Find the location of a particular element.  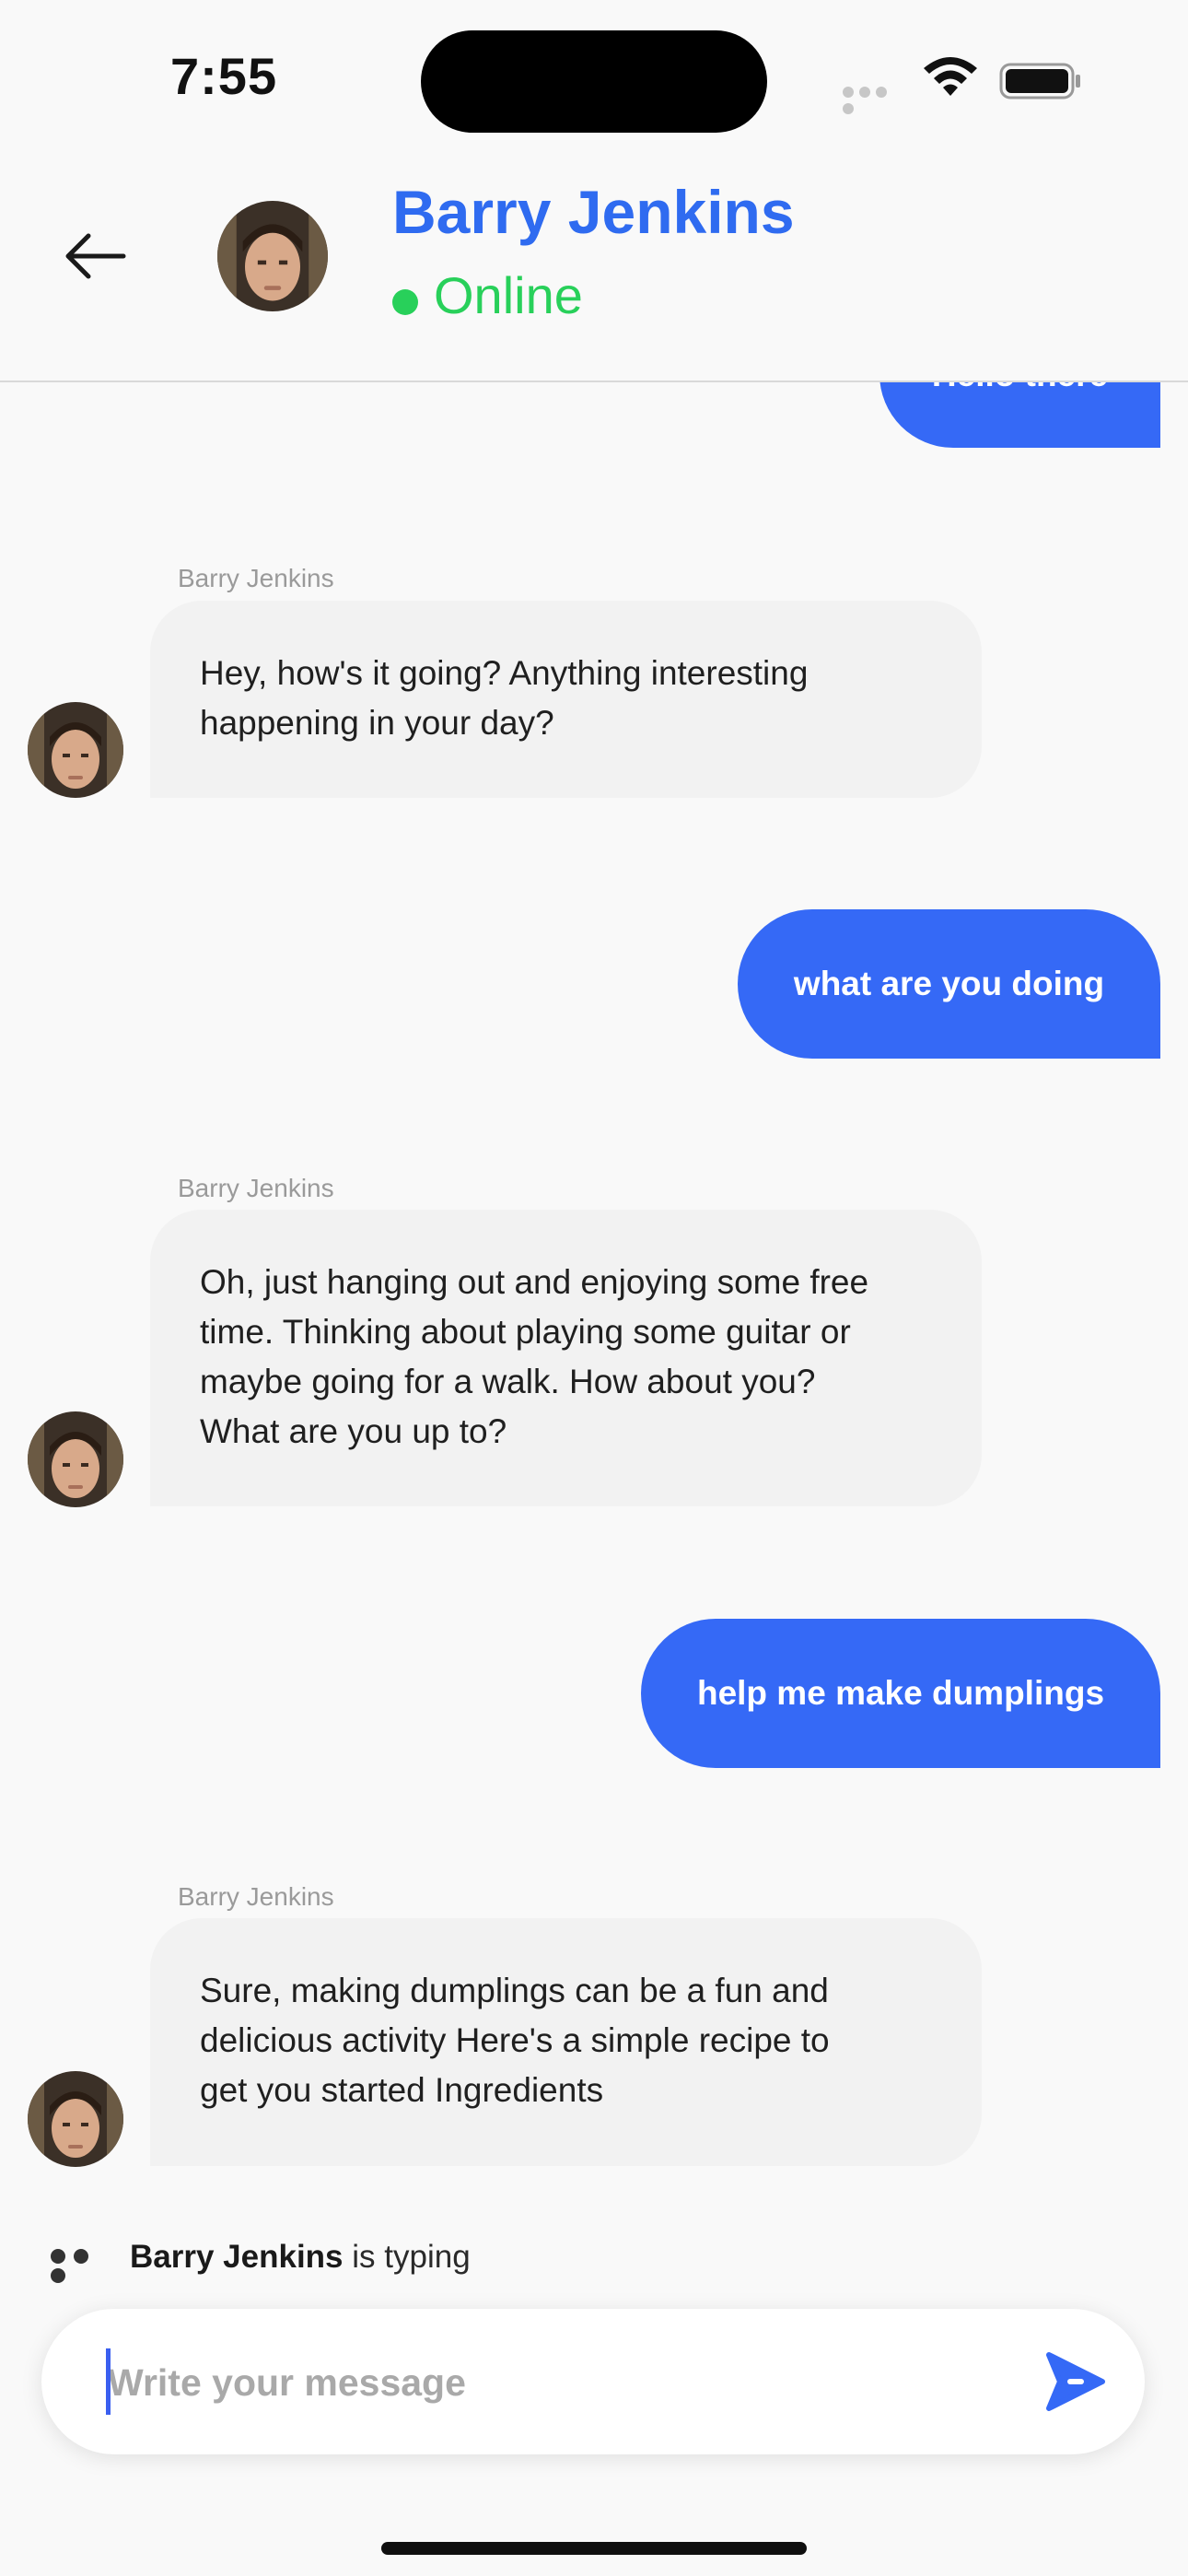

send-icon is located at coordinates (1075, 2381).